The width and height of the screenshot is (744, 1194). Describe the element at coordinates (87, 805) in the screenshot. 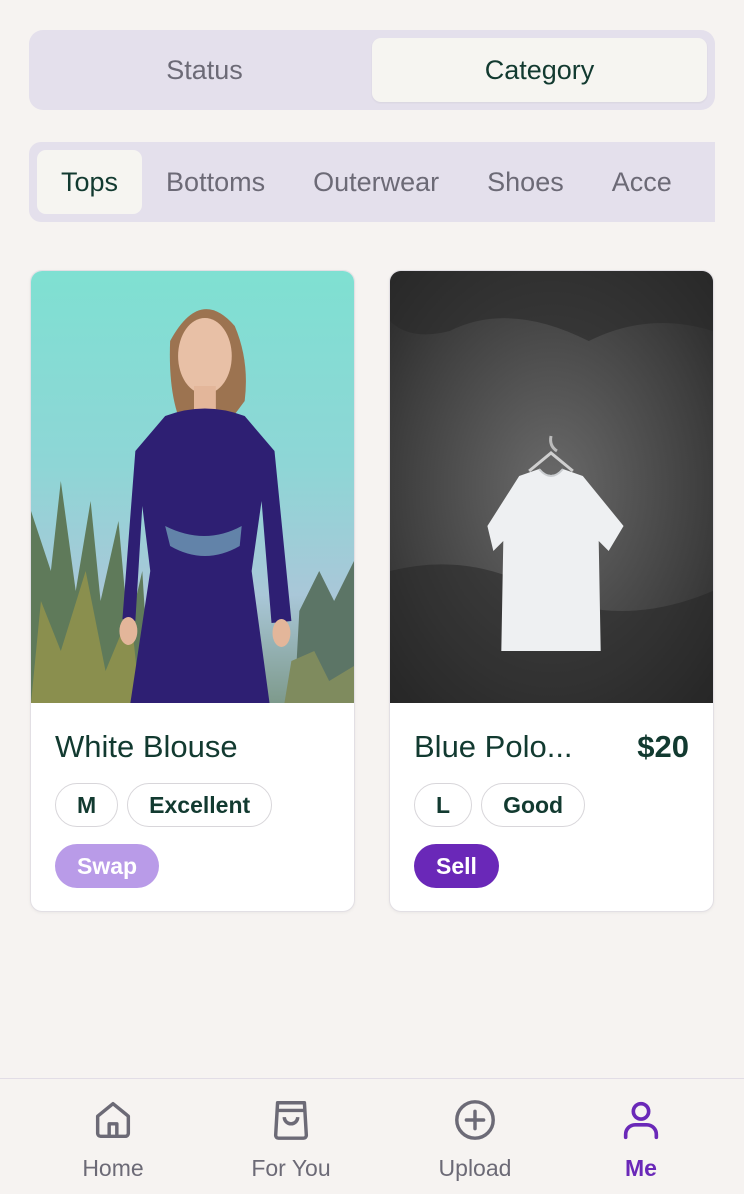

I see `size-chip: M` at that location.